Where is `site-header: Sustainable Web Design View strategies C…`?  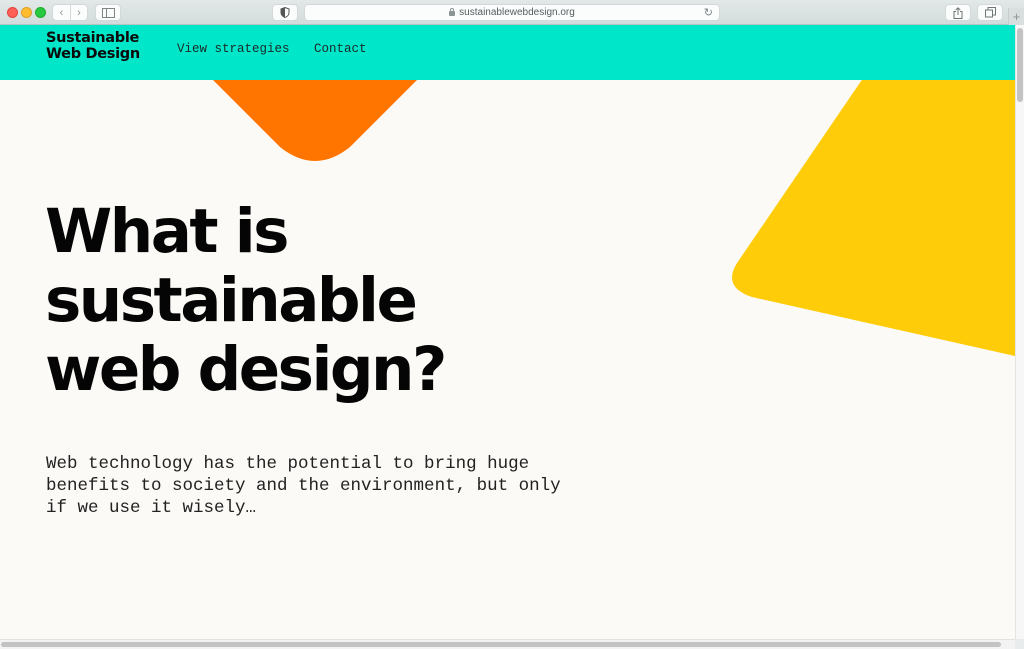
site-header: Sustainable Web Design View strategies C… is located at coordinates (507, 52).